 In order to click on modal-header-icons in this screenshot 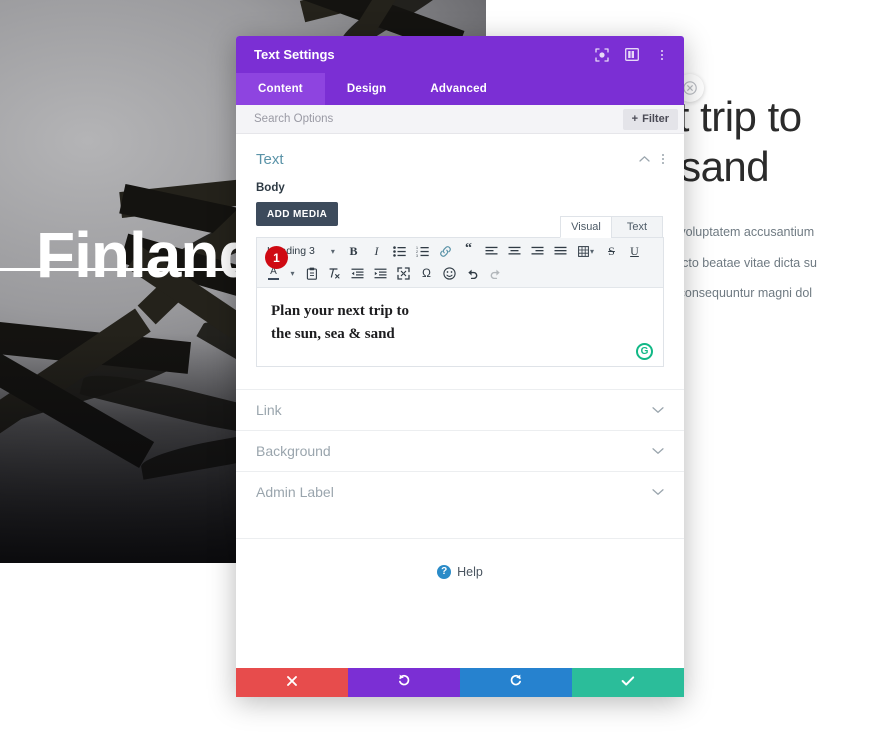, I will do `click(632, 55)`.